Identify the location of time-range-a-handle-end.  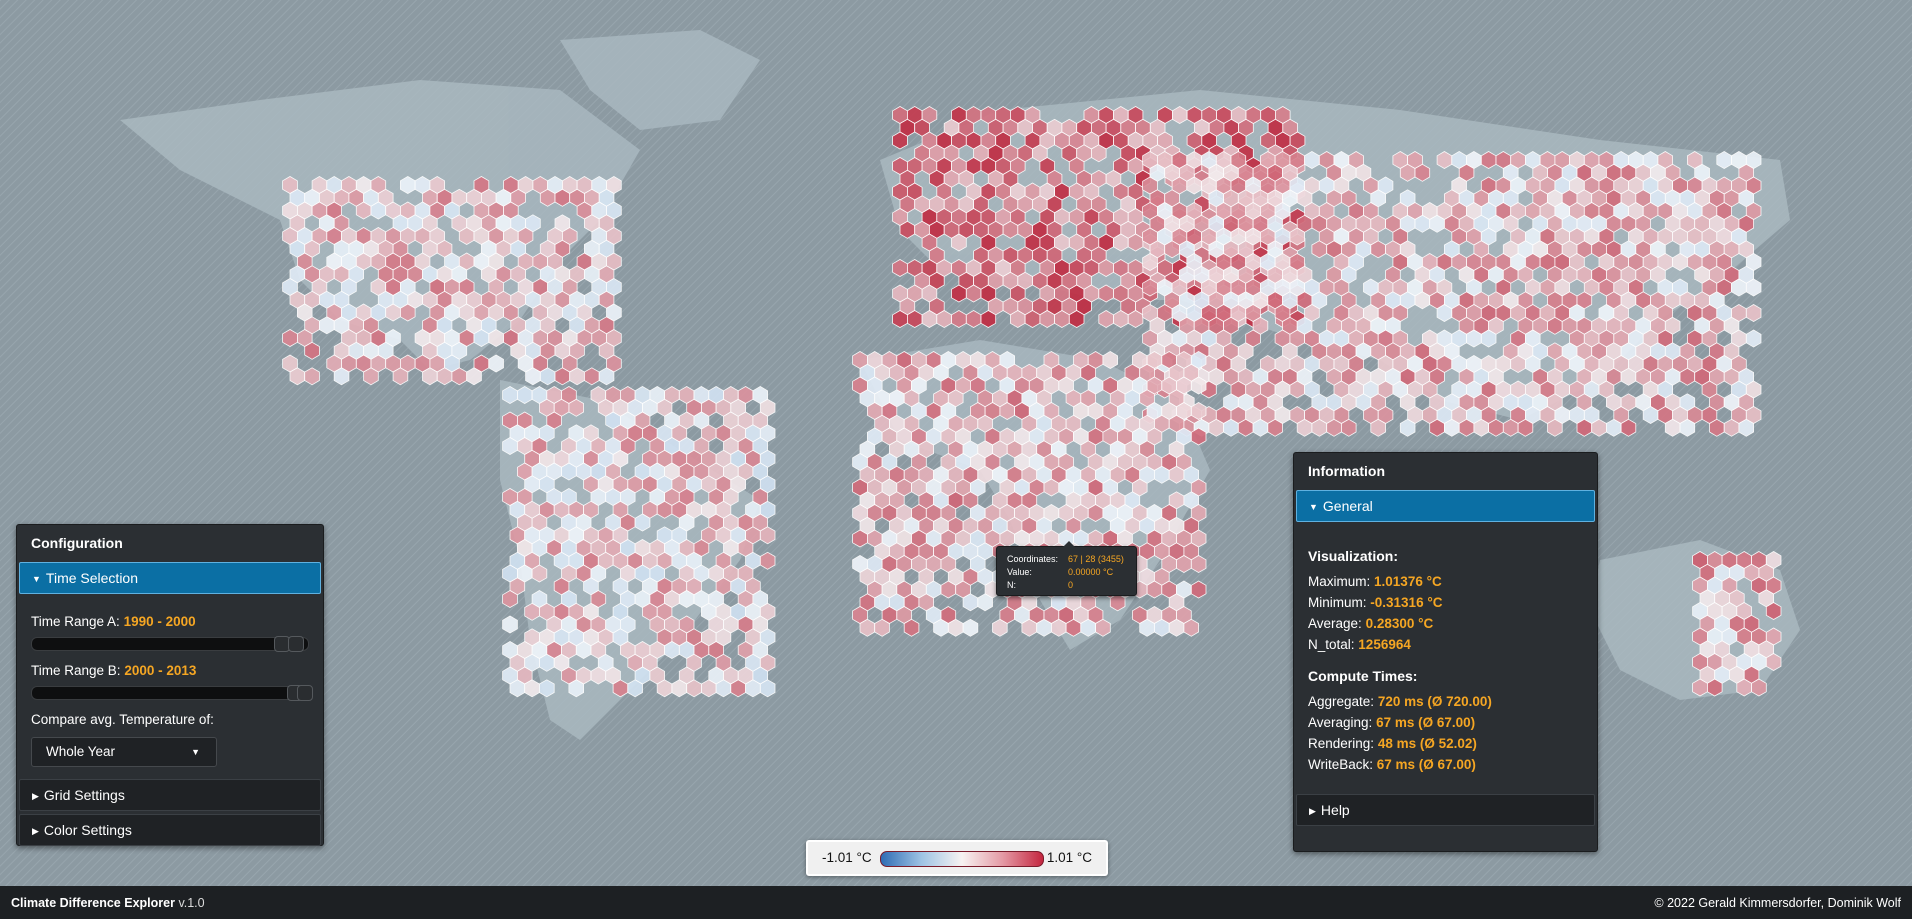
(296, 644).